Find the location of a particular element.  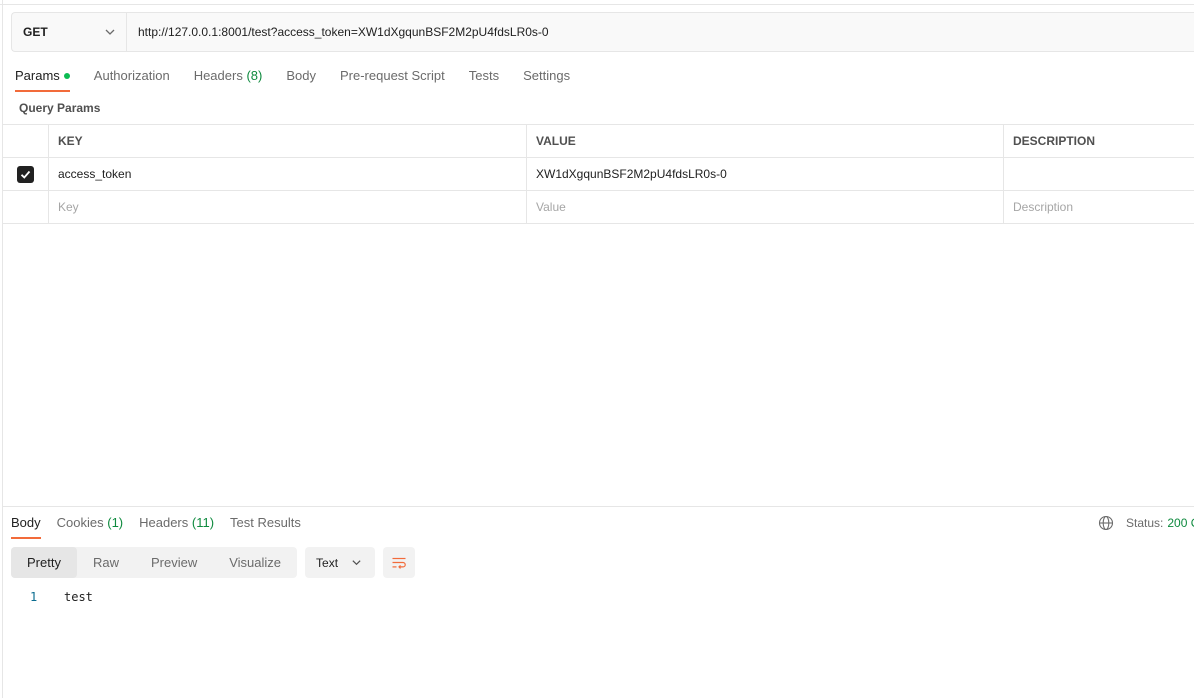

tab-settings: Settings is located at coordinates (546, 79).